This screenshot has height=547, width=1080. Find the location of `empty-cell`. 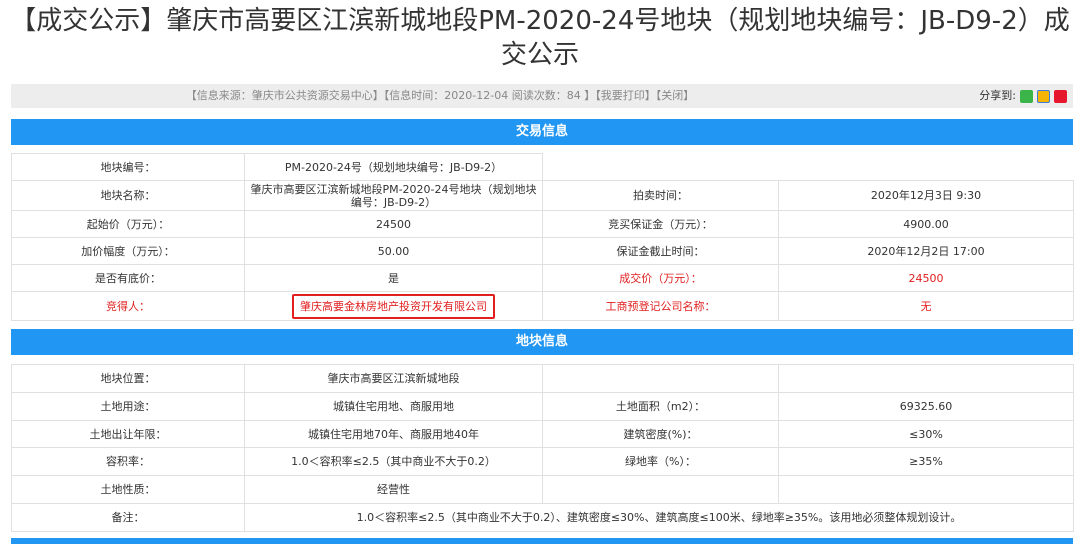

empty-cell is located at coordinates (808, 167).